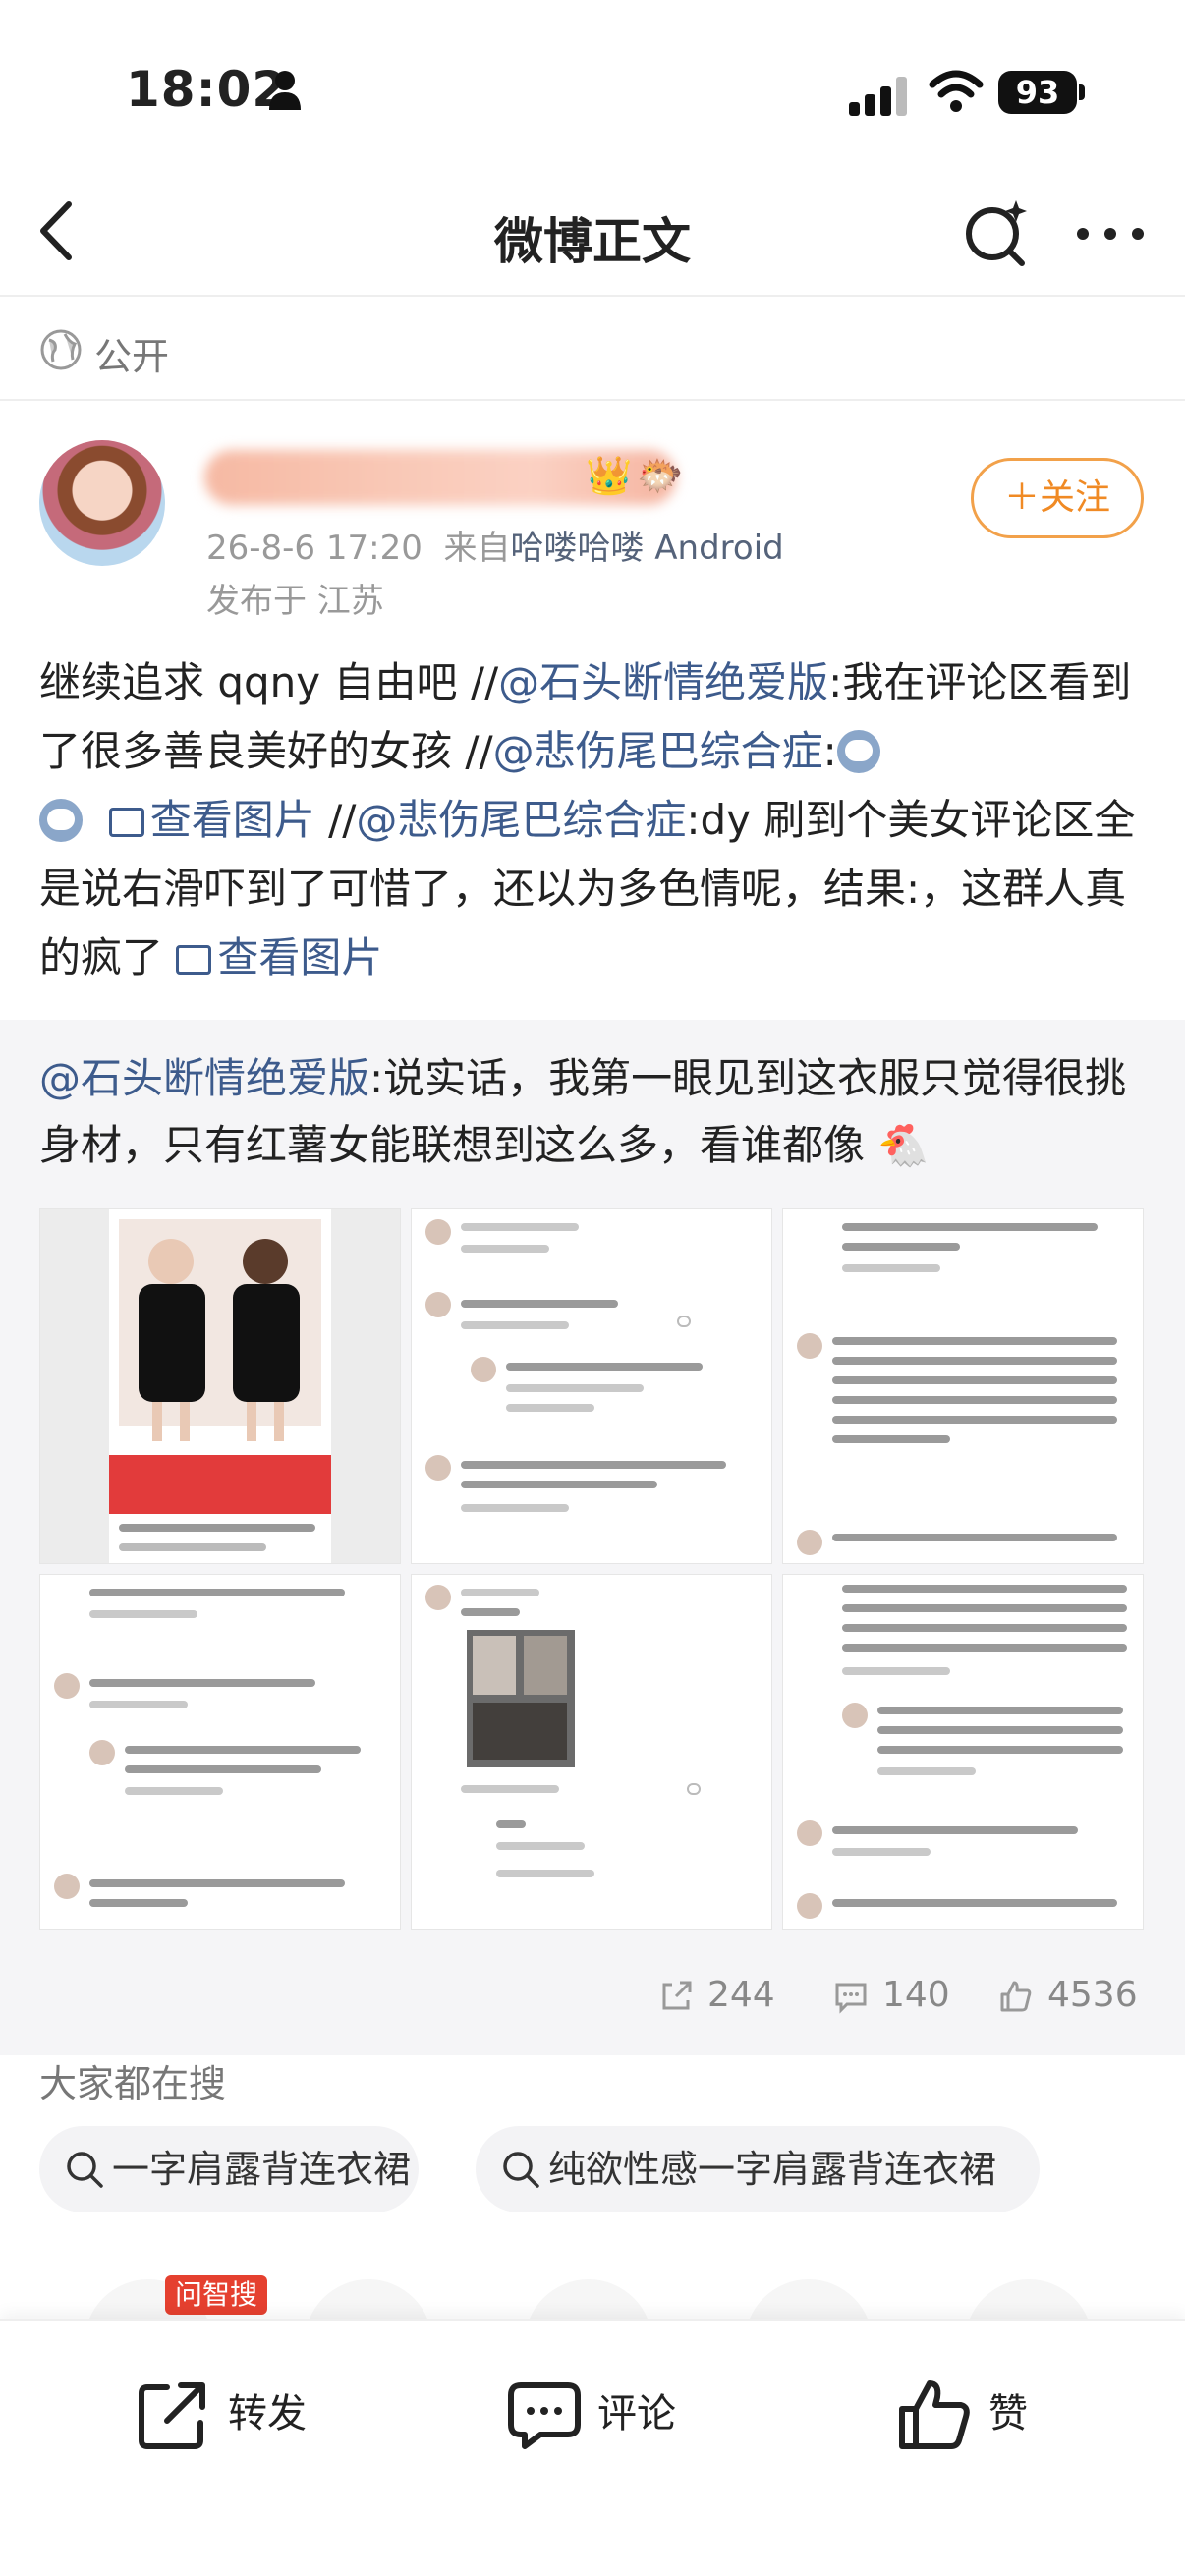 Image resolution: width=1185 pixels, height=2576 pixels. What do you see at coordinates (972, 2414) in the screenshot?
I see `like-button: 赞` at bounding box center [972, 2414].